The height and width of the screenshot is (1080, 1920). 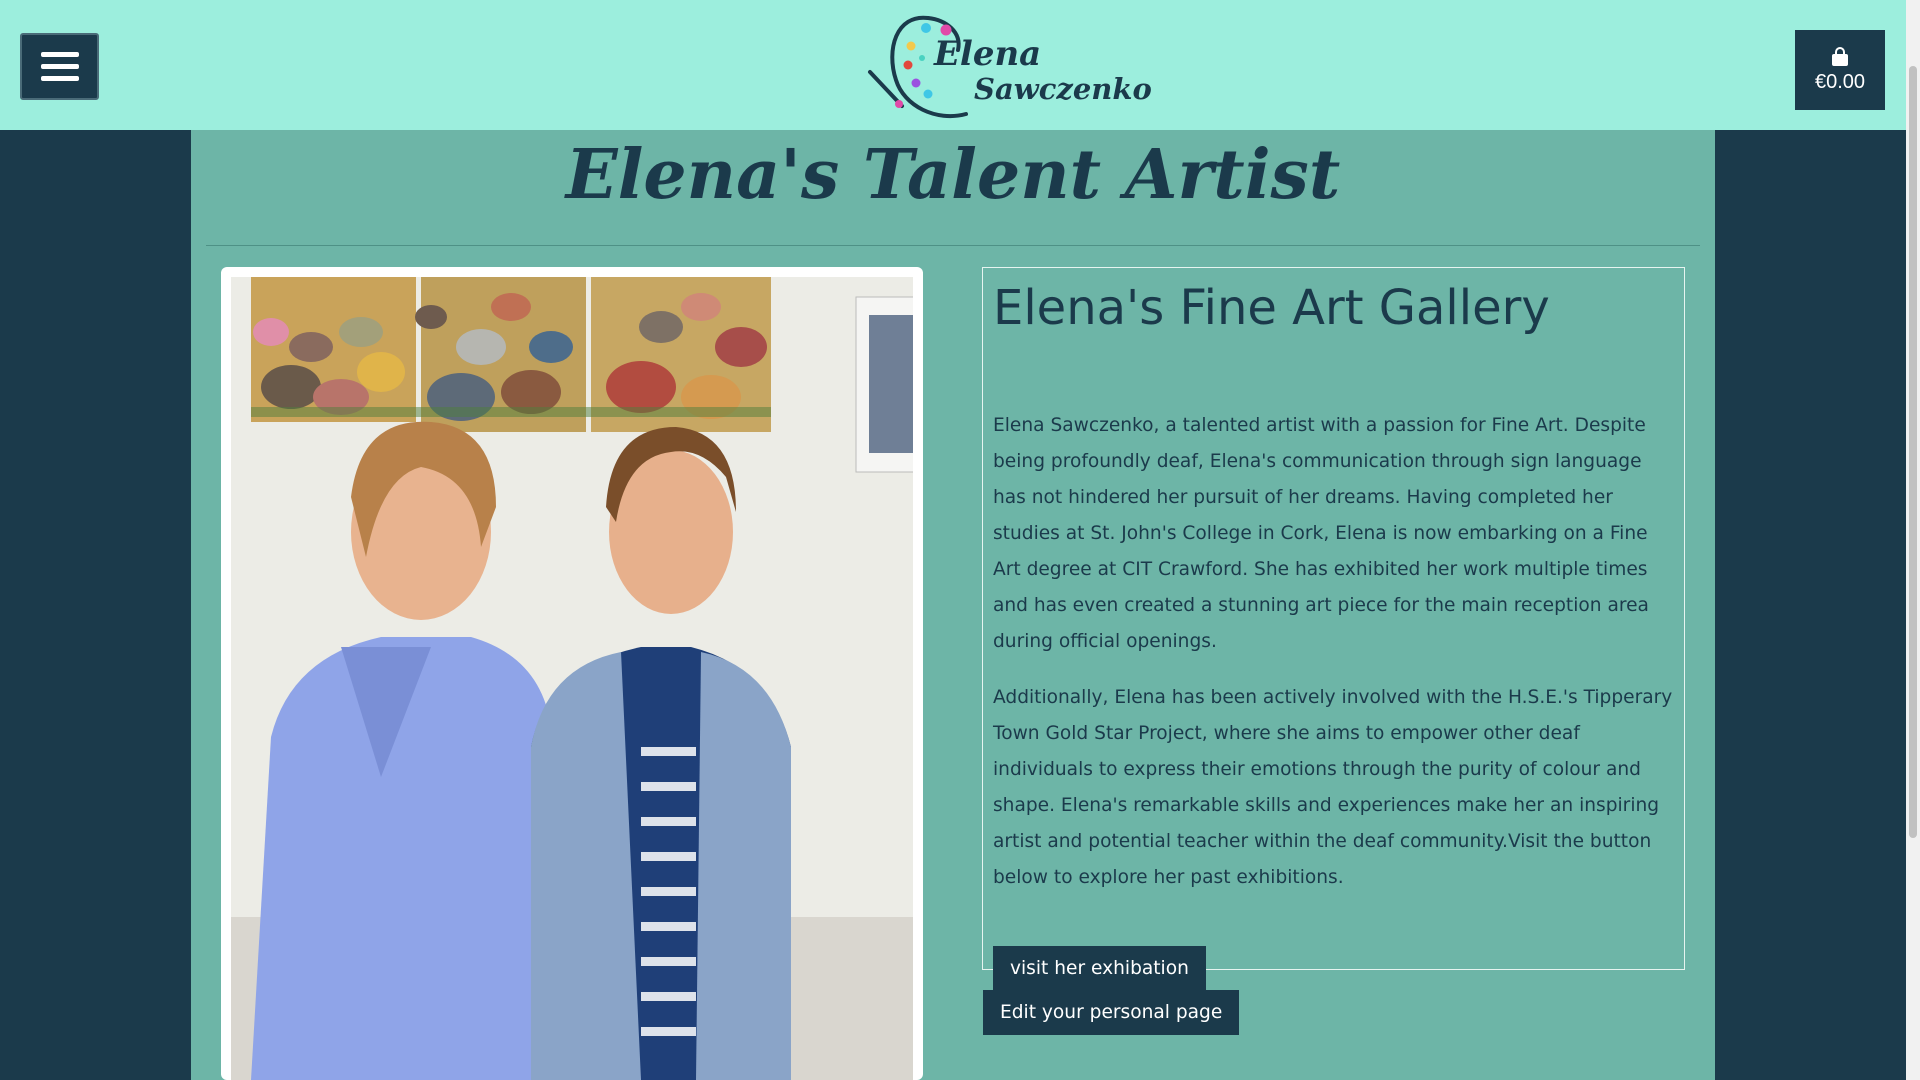 I want to click on scrollbar-thumb, so click(x=1913, y=452).